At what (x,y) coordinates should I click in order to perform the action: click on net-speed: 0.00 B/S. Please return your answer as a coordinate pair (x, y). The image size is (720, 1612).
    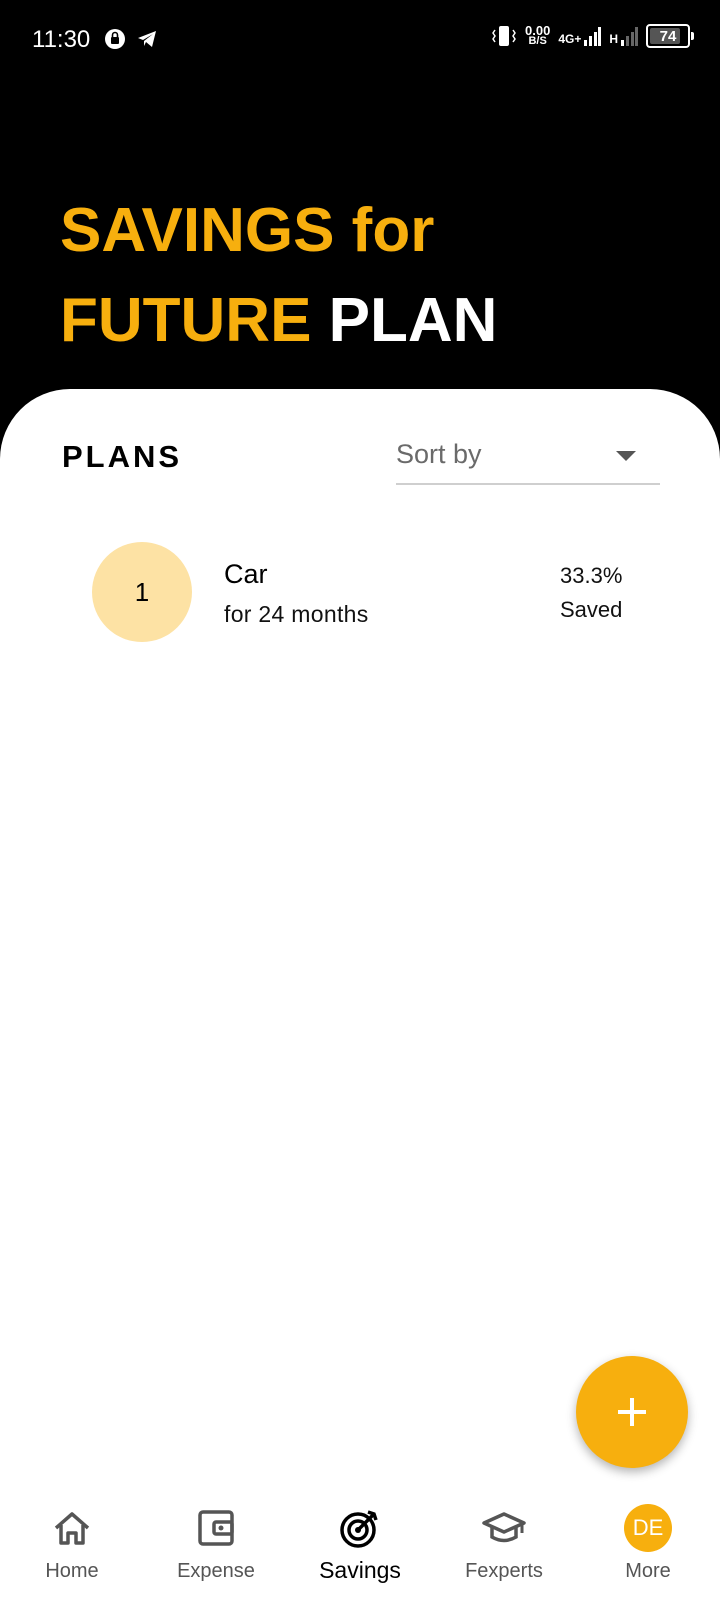
    Looking at the image, I should click on (537, 35).